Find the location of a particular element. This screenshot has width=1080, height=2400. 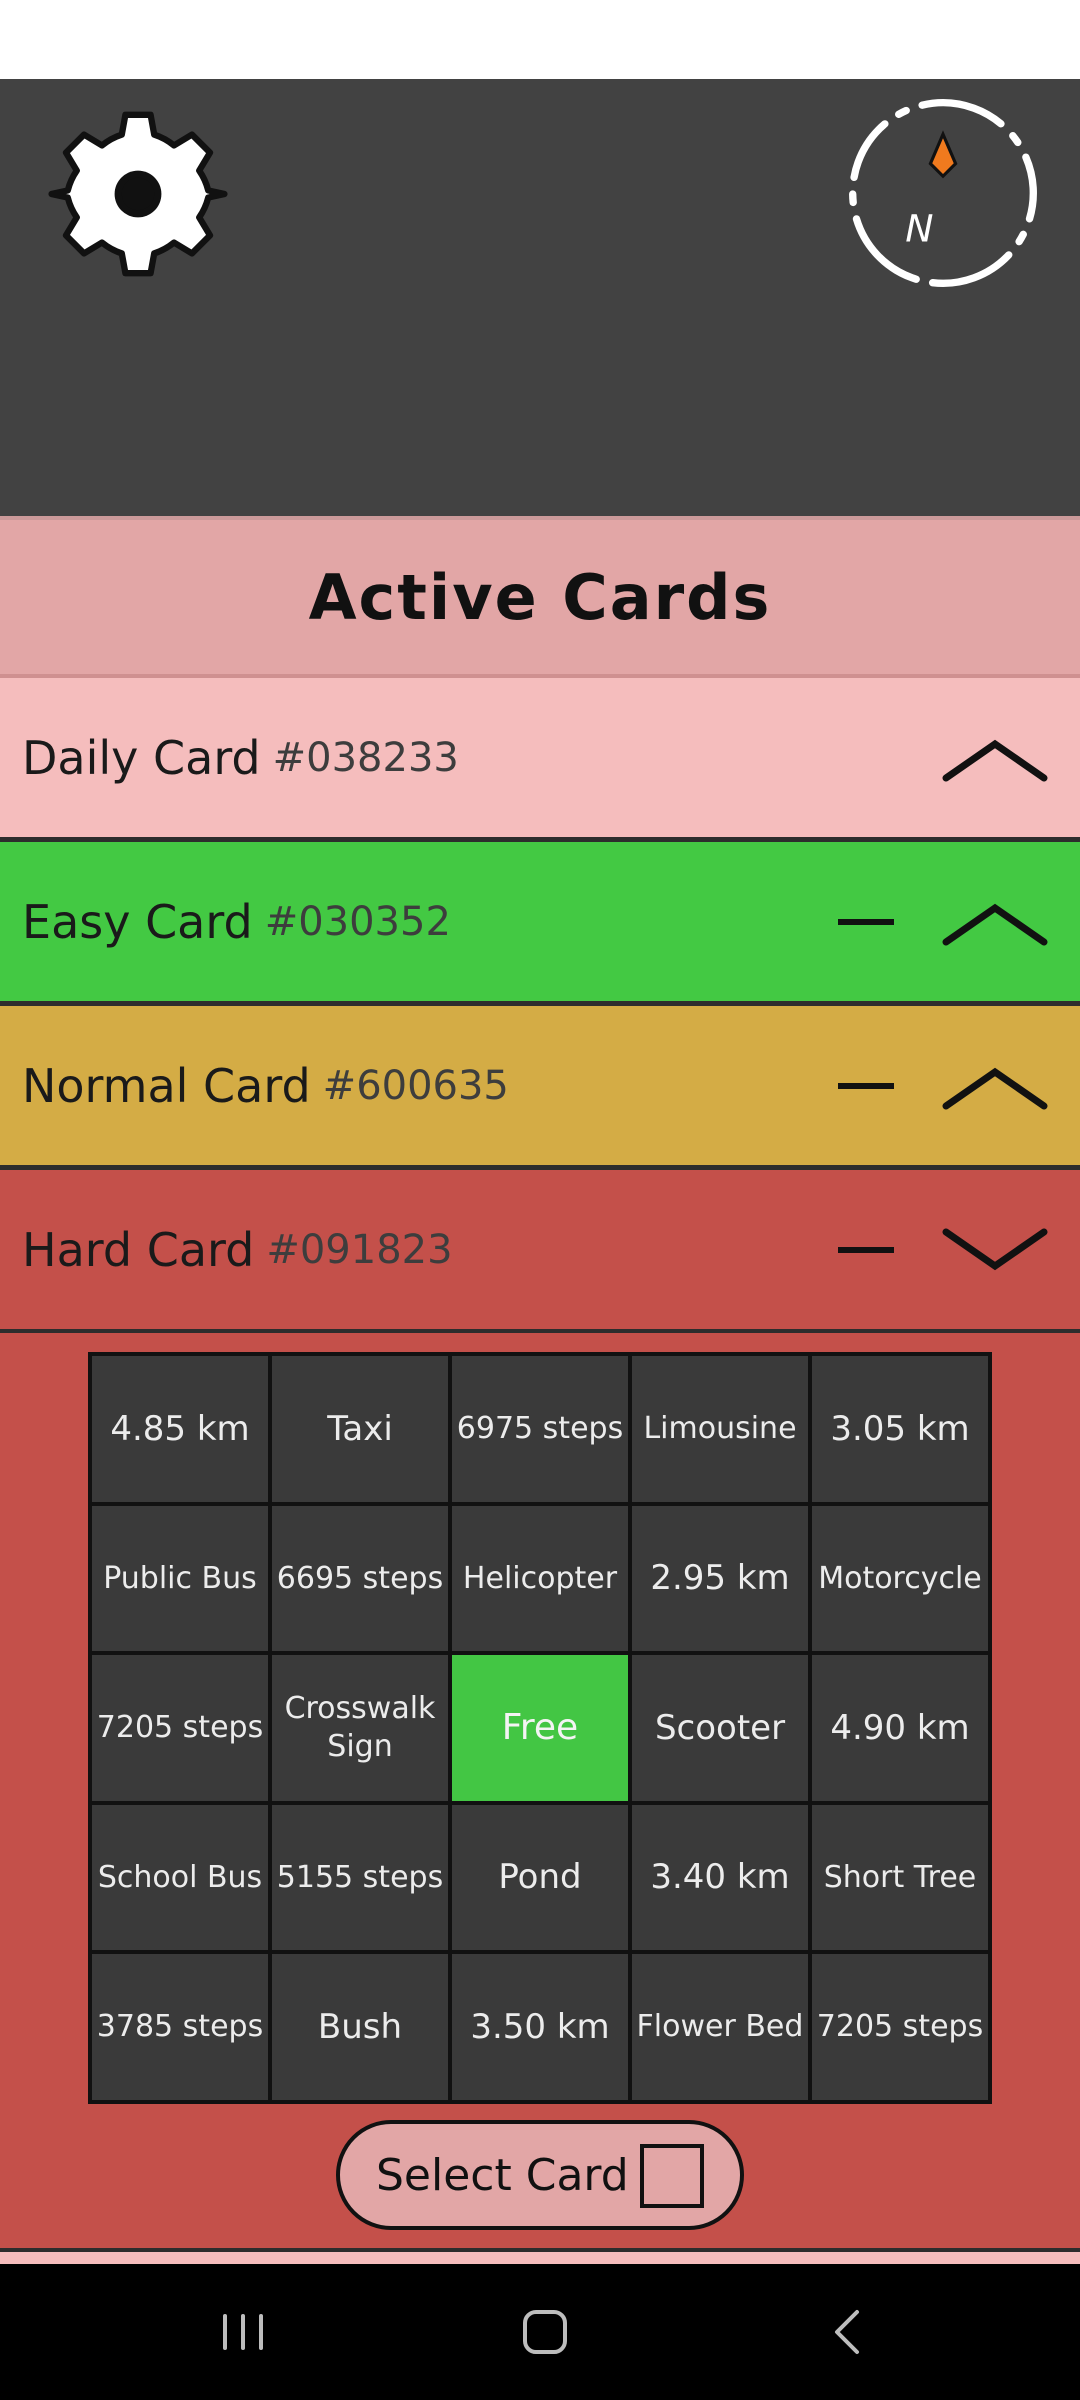

bingo-cell: Pond is located at coordinates (540, 1877).